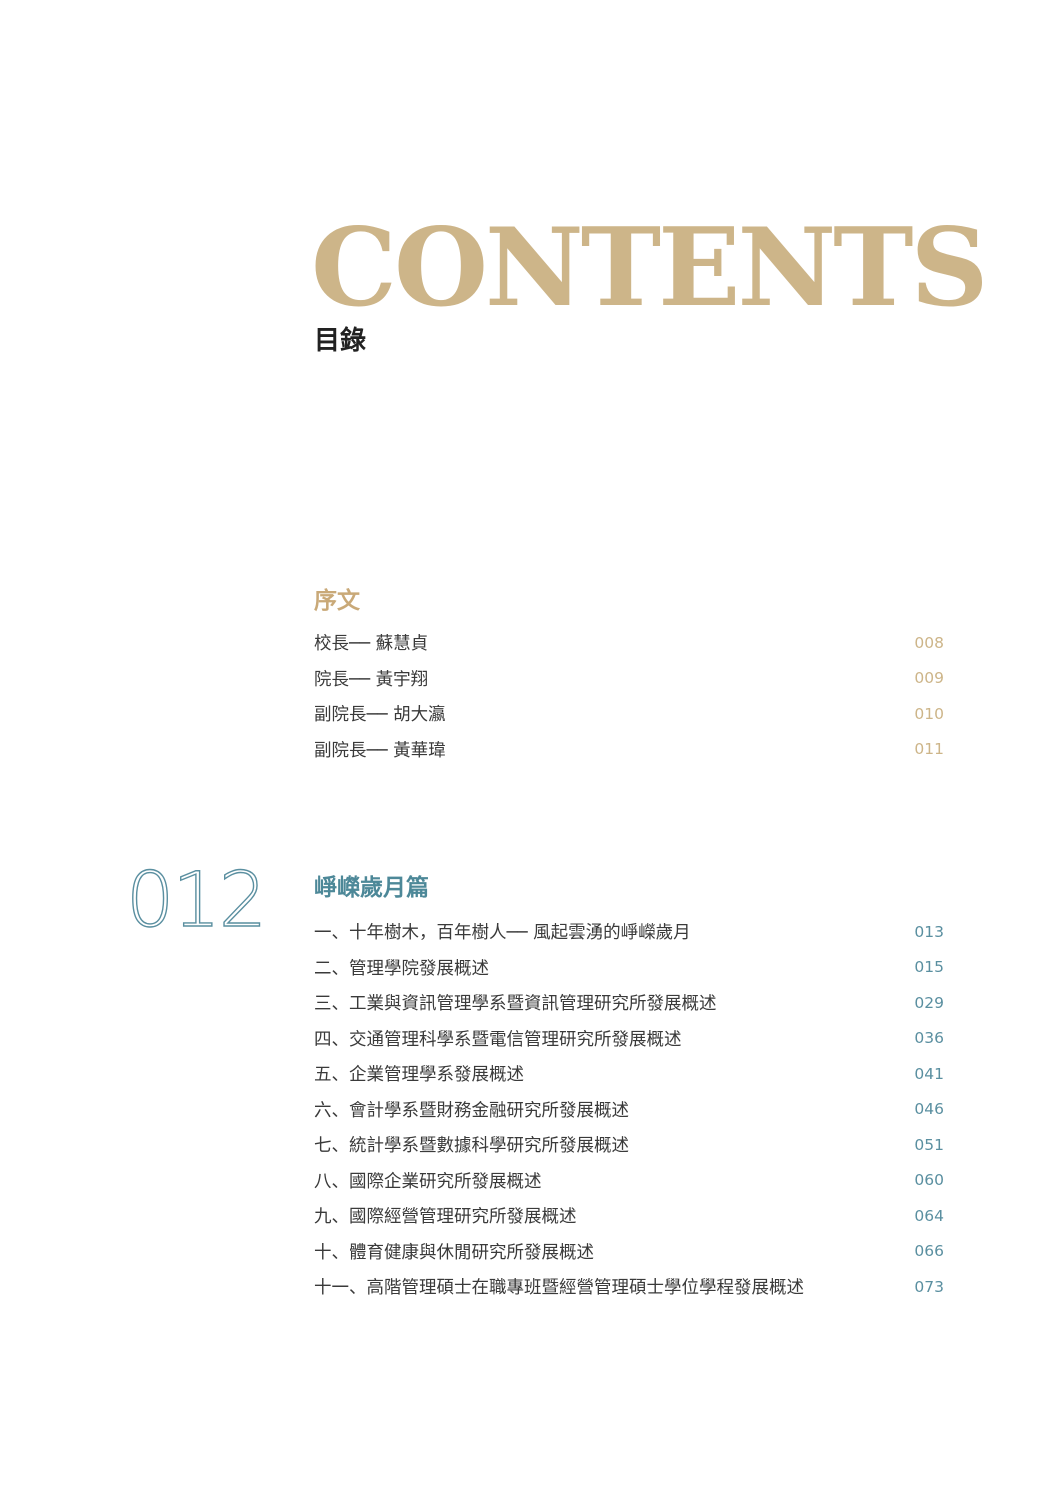 The height and width of the screenshot is (1485, 1044). What do you see at coordinates (650, 268) in the screenshot?
I see `contents-title: CONTENTS` at bounding box center [650, 268].